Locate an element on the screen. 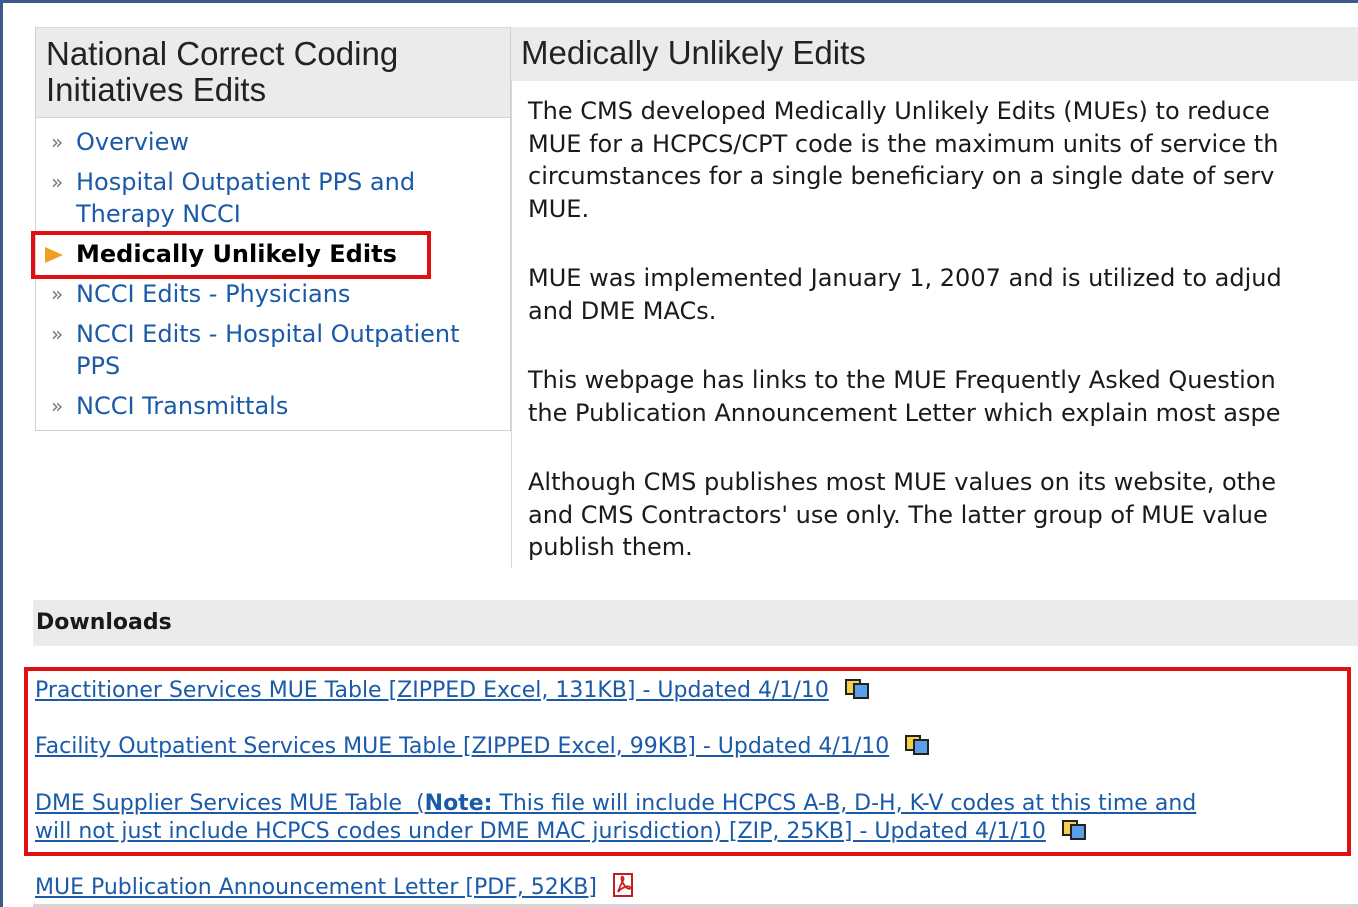 Image resolution: width=1358 pixels, height=907 pixels. note-label: Note: is located at coordinates (458, 803).